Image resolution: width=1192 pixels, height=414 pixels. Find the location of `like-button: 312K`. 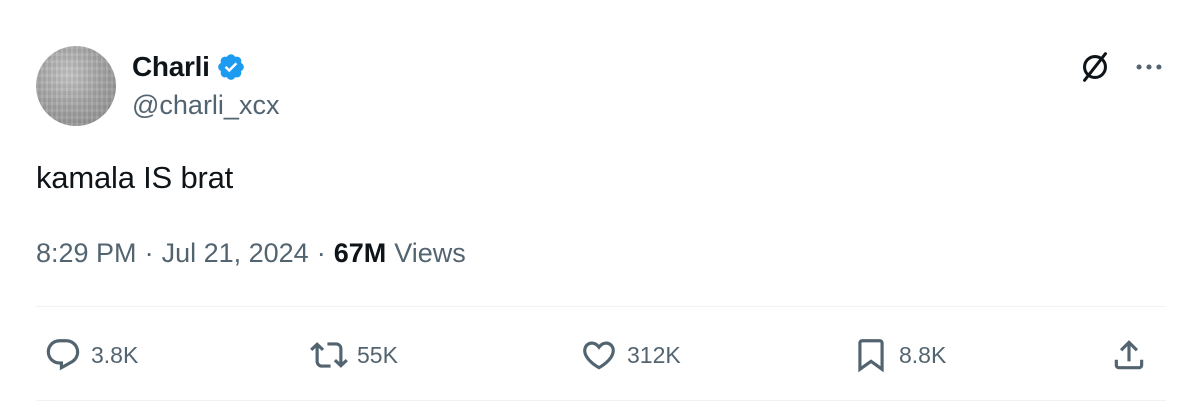

like-button: 312K is located at coordinates (630, 355).